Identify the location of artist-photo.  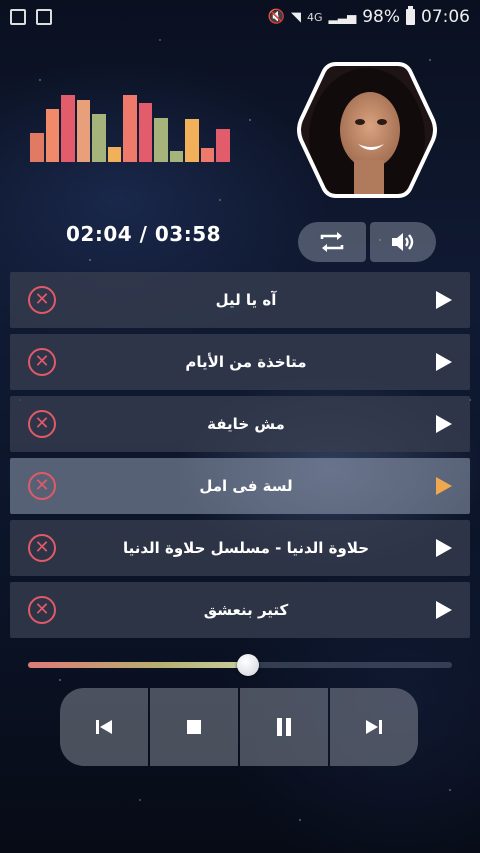
(367, 130).